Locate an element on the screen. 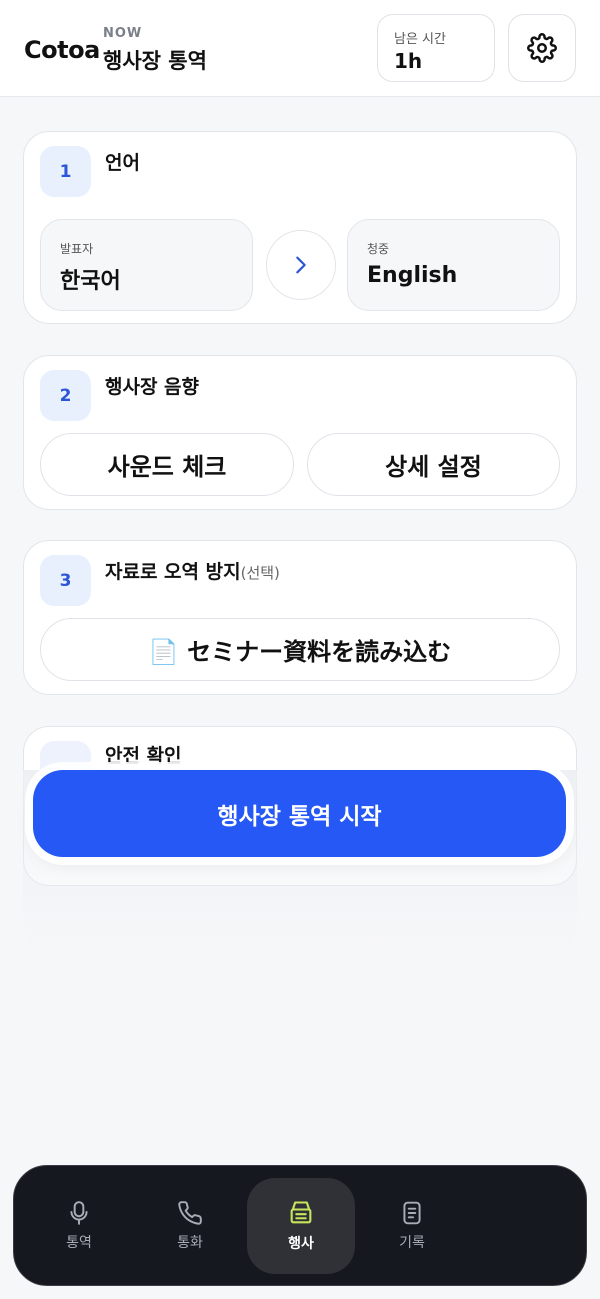 This screenshot has width=600, height=1299. gear-icon is located at coordinates (542, 48).